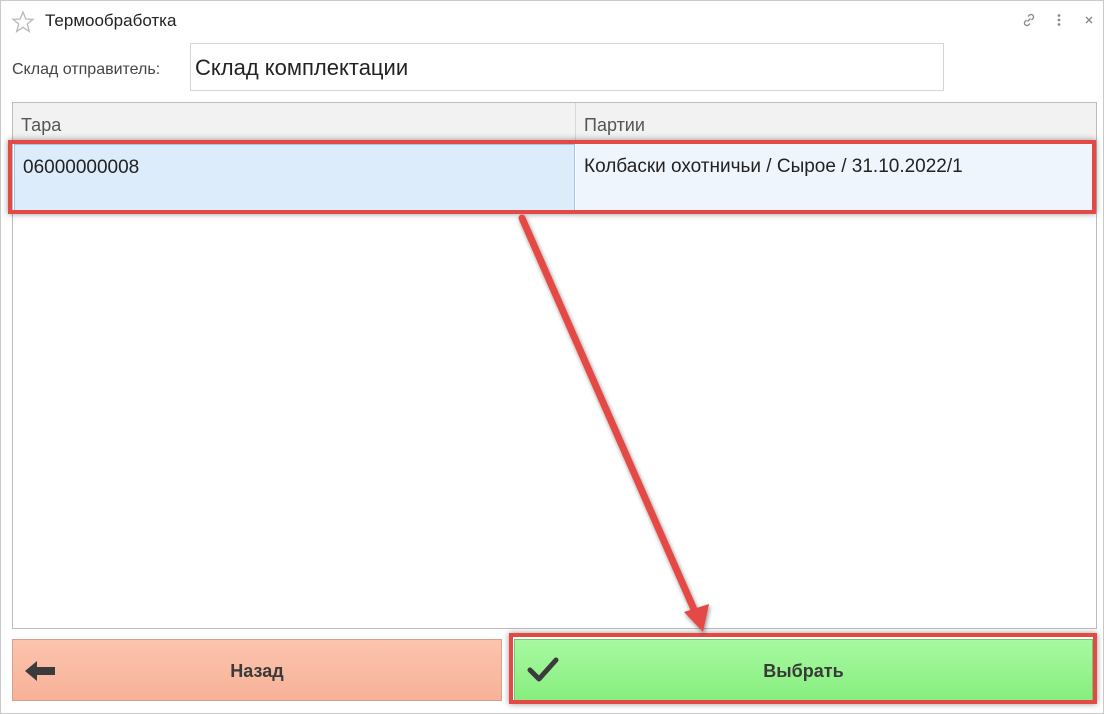 The height and width of the screenshot is (714, 1104). Describe the element at coordinates (552, 177) in the screenshot. I see `row-highlight-box` at that location.